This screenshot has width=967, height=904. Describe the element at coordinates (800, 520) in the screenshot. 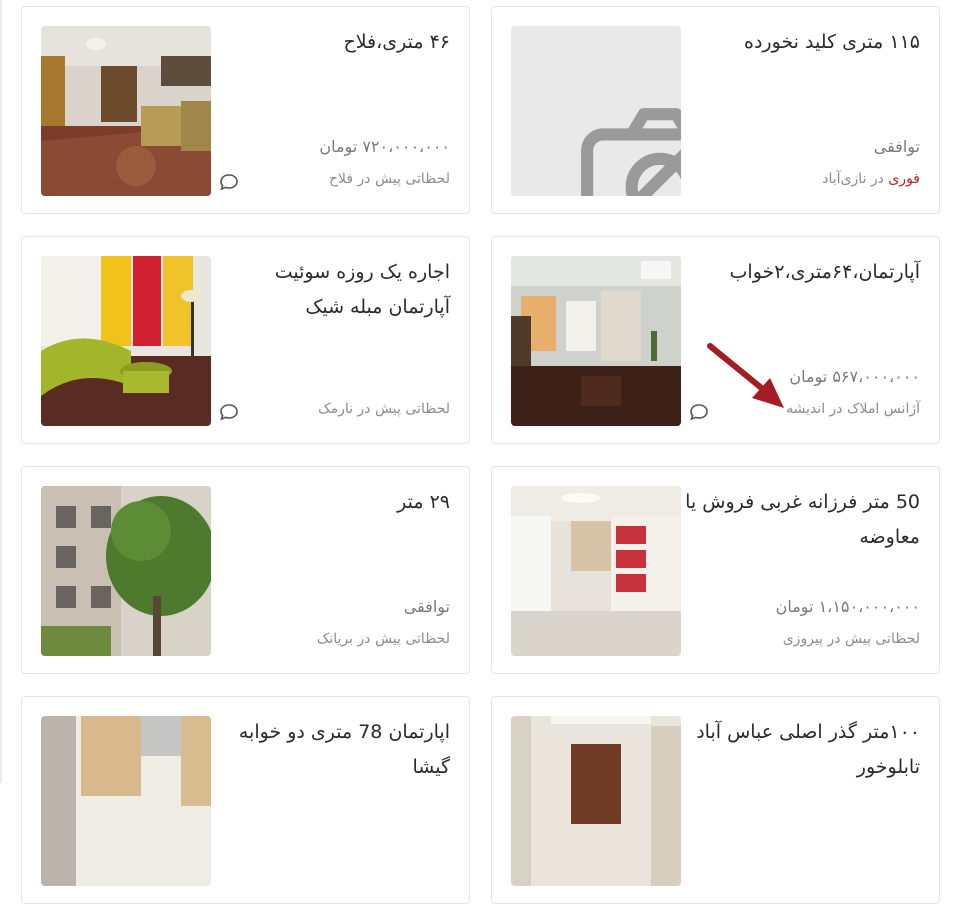

I see `listing-title: 50 متر فرزانه غربی فروش یا معاوضه` at that location.